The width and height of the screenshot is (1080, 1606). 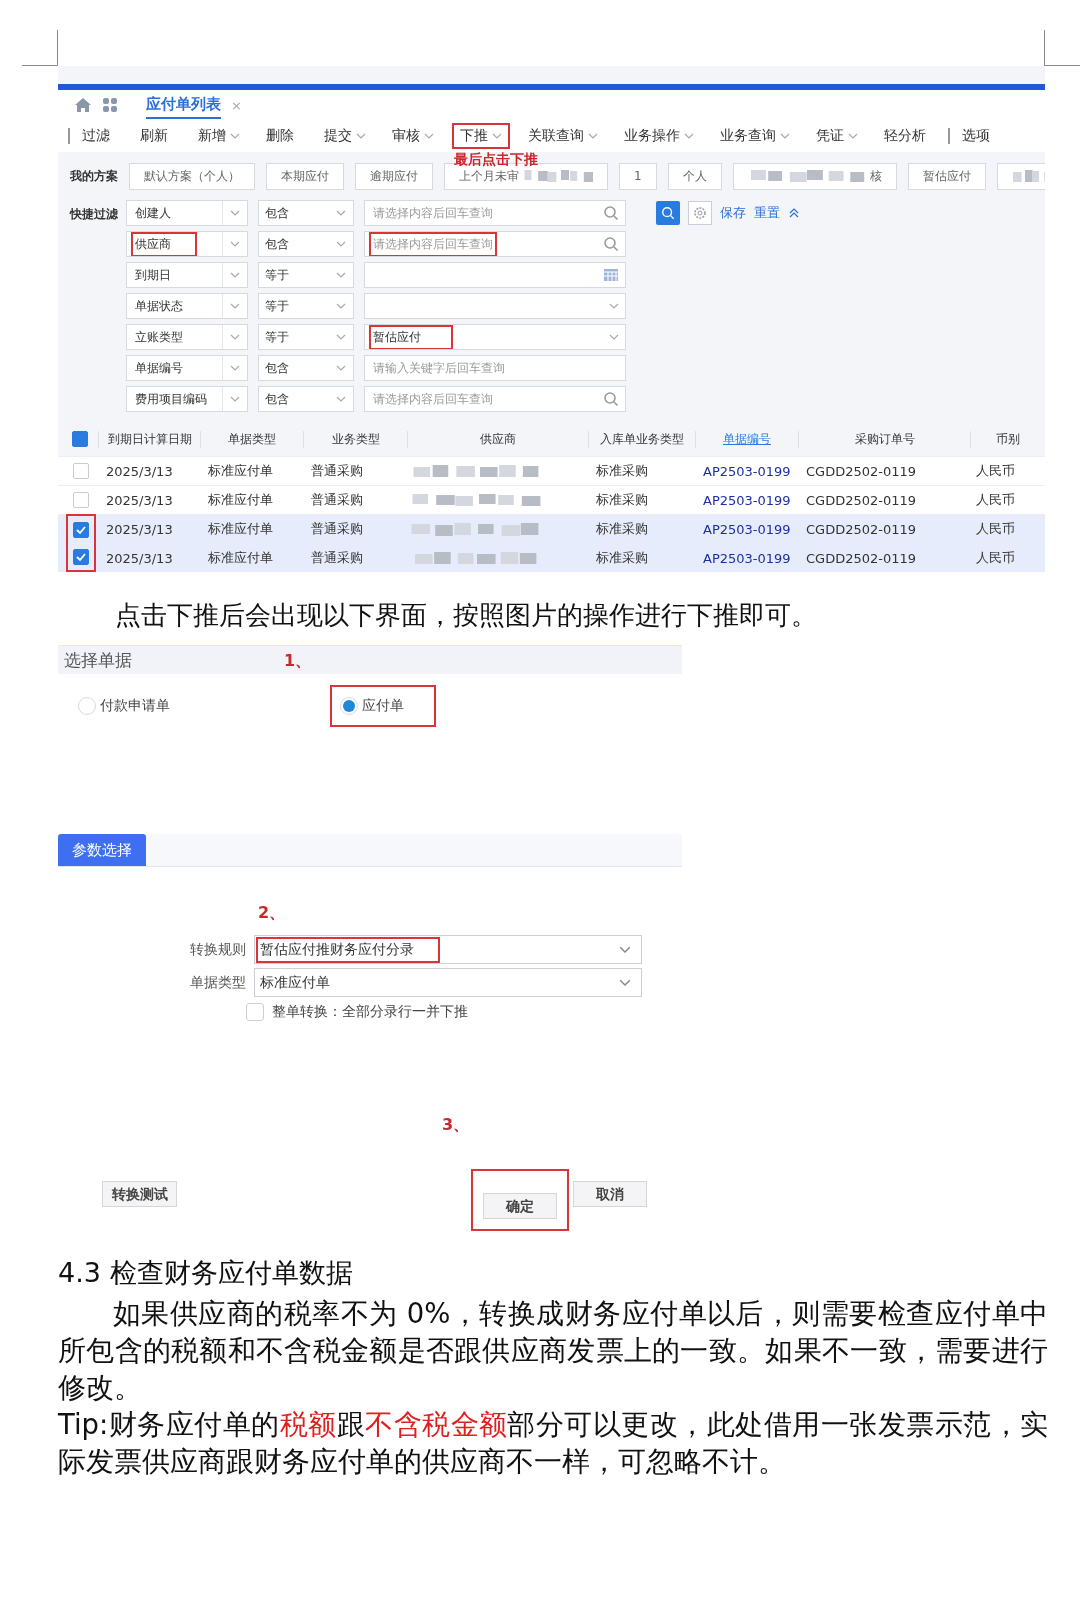 I want to click on field-select: 立账类型, so click(x=187, y=337).